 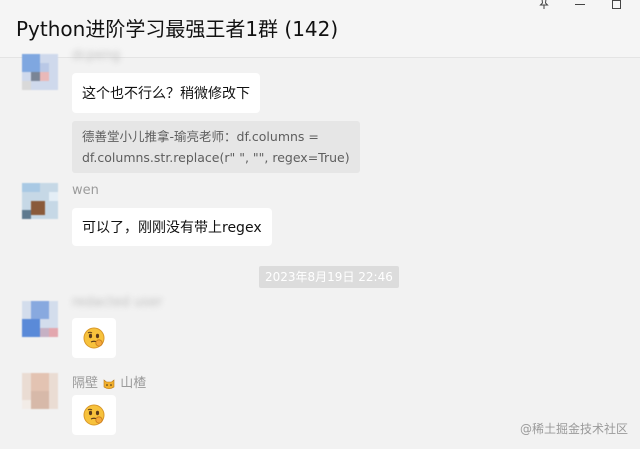 I want to click on sender-name: 隔壁 山楂, so click(x=109, y=381).